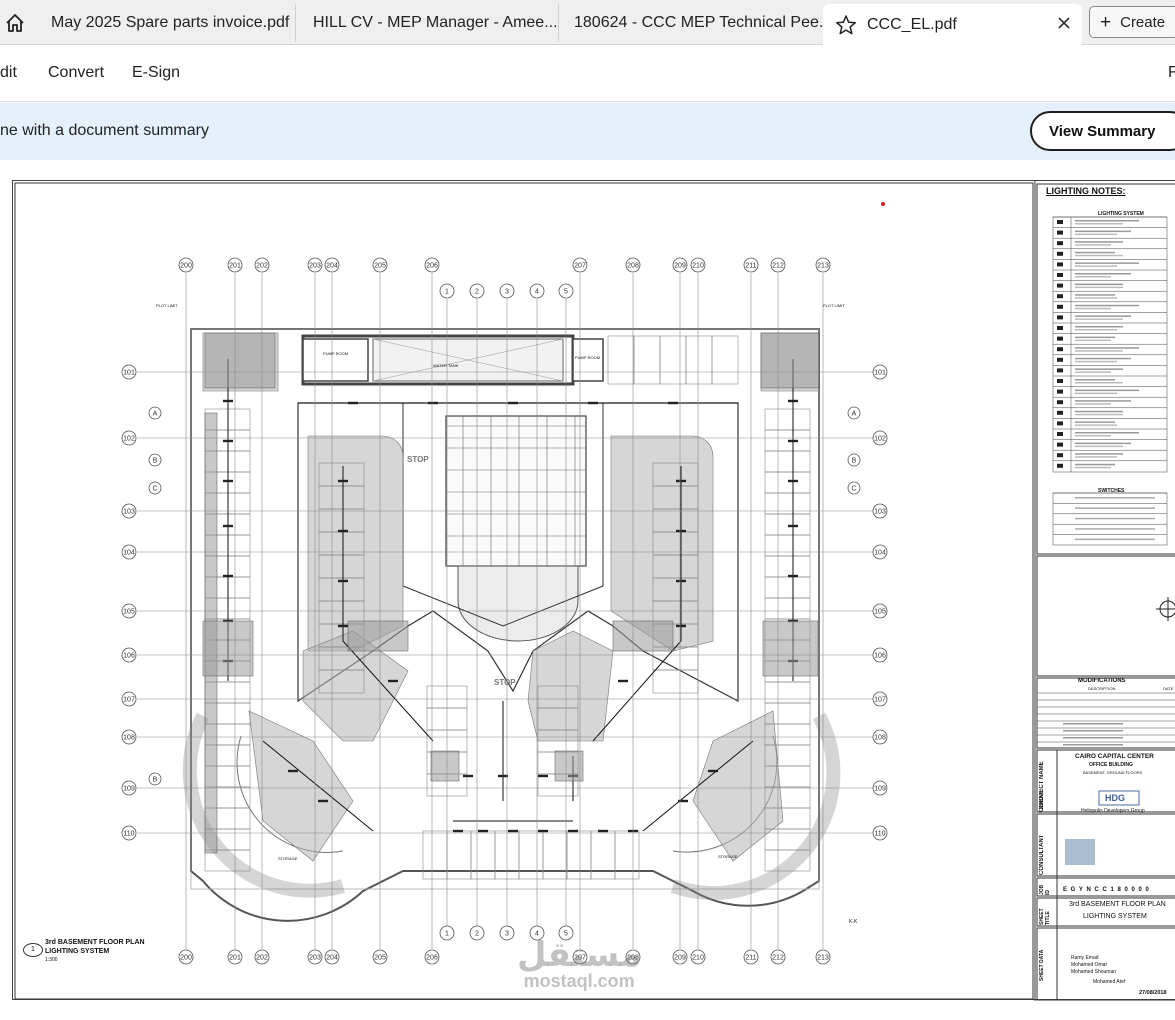 This screenshot has width=1175, height=1020. Describe the element at coordinates (505, 682) in the screenshot. I see `stop-label-2: STOP` at that location.